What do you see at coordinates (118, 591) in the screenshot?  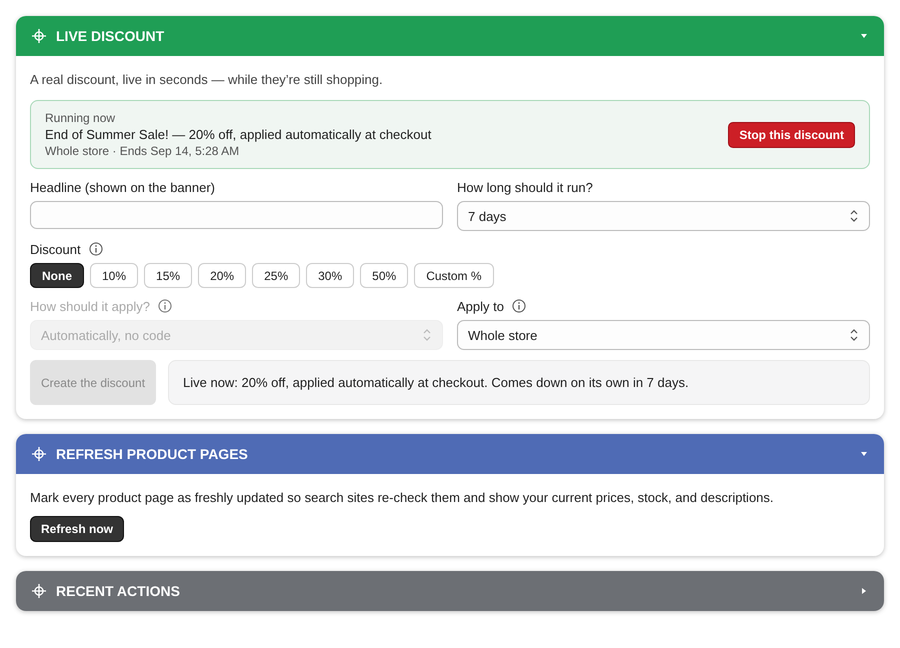 I see `panel-title: RECENT ACTIONS` at bounding box center [118, 591].